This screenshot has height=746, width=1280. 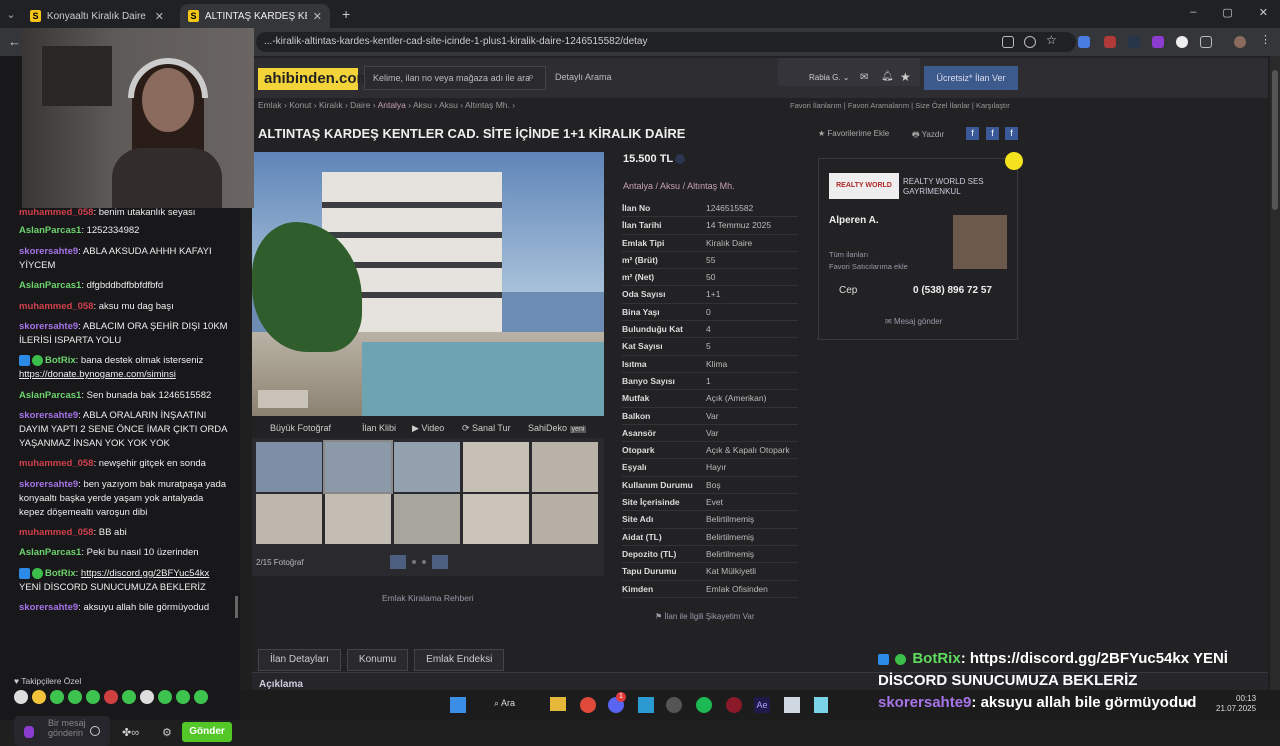 What do you see at coordinates (1008, 42) in the screenshot?
I see `key-icon` at bounding box center [1008, 42].